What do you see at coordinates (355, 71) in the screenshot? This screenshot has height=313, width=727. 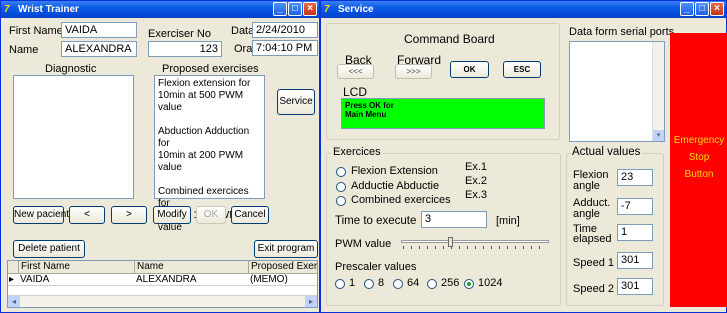 I see `back-button: <<<` at bounding box center [355, 71].